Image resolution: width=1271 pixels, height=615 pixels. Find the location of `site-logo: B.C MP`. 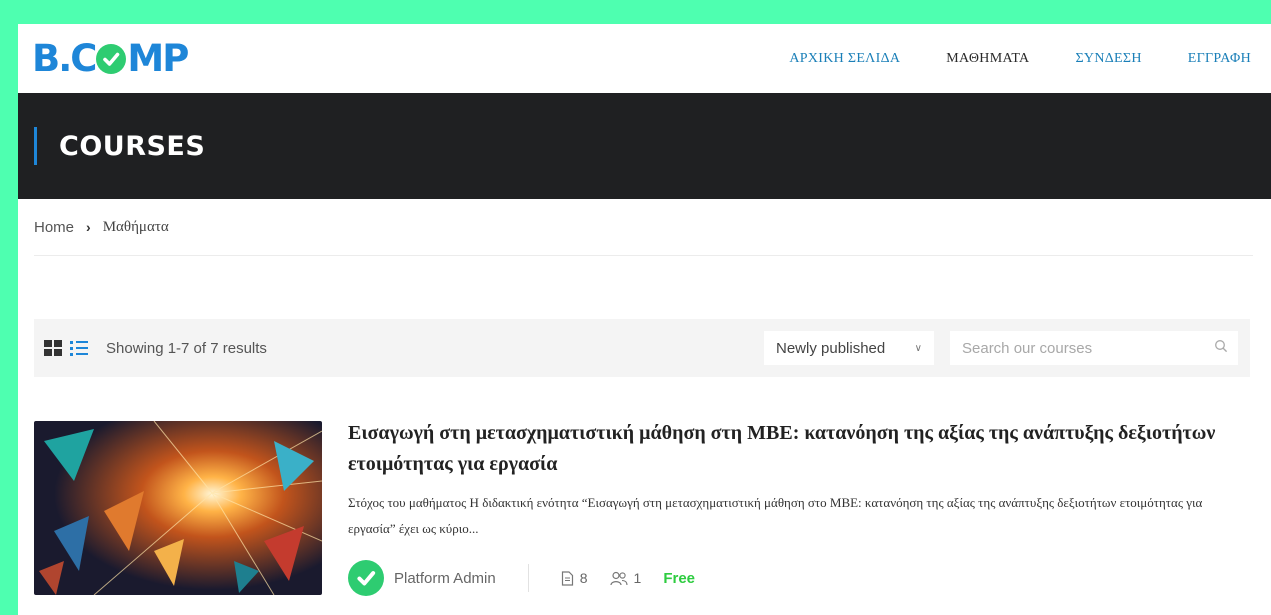

site-logo: B.C MP is located at coordinates (110, 58).